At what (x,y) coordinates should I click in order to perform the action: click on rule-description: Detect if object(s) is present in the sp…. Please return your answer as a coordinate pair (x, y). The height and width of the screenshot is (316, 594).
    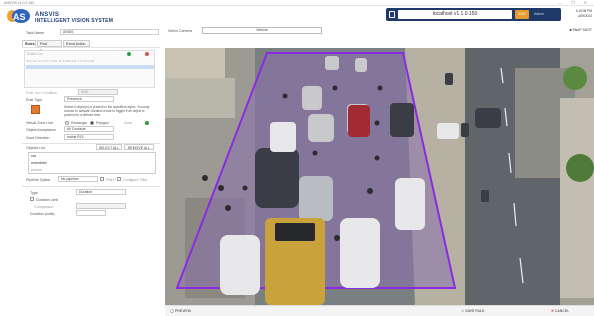
    Looking at the image, I should click on (107, 111).